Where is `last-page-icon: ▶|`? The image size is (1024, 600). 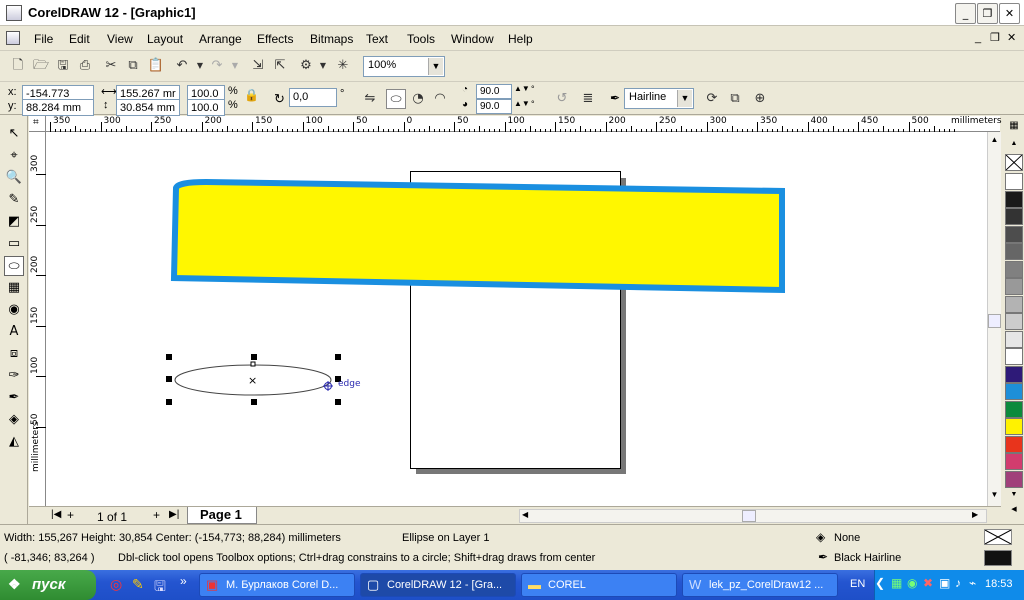
last-page-icon: ▶| is located at coordinates (174, 514).